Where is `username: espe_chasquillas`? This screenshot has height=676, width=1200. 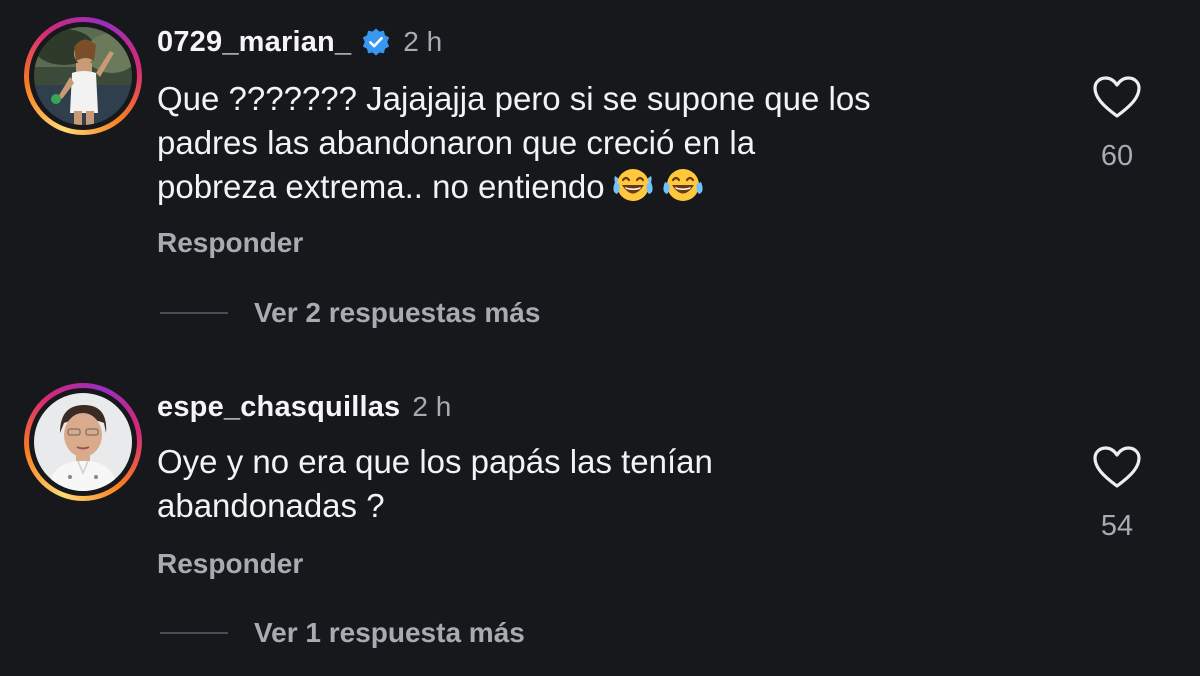 username: espe_chasquillas is located at coordinates (278, 407).